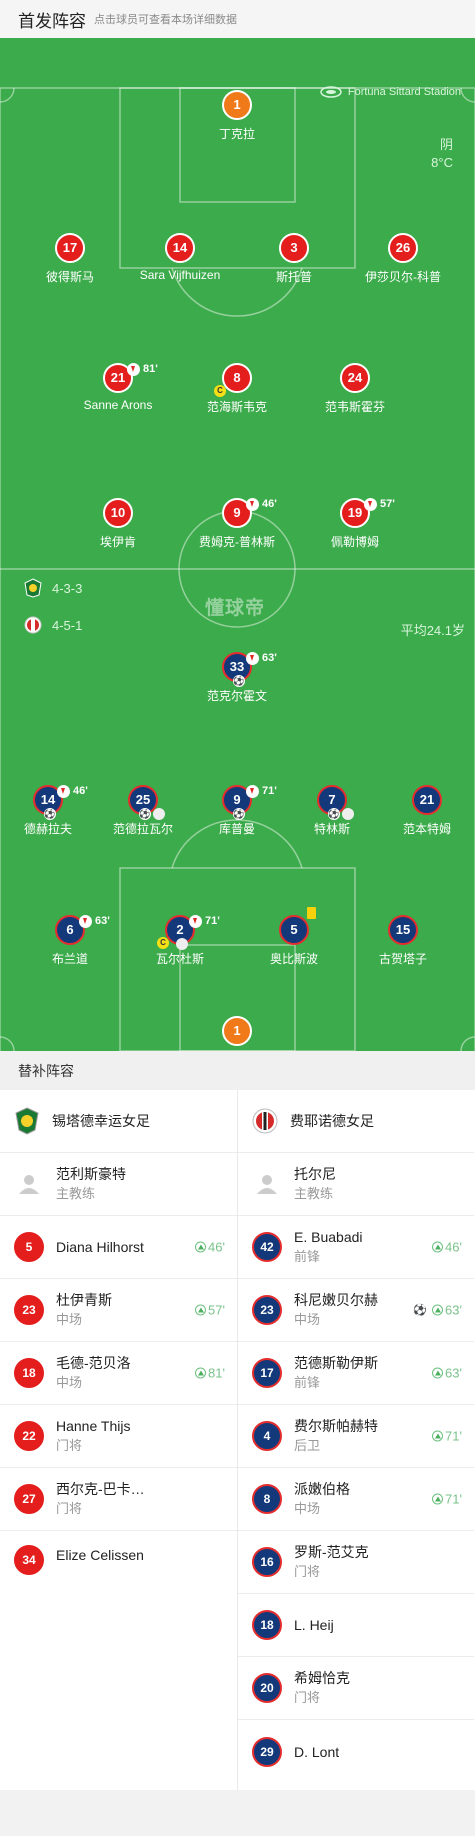  What do you see at coordinates (118, 1373) in the screenshot?
I see `bench-player: 18 毛德-范贝洛 中场 81'` at bounding box center [118, 1373].